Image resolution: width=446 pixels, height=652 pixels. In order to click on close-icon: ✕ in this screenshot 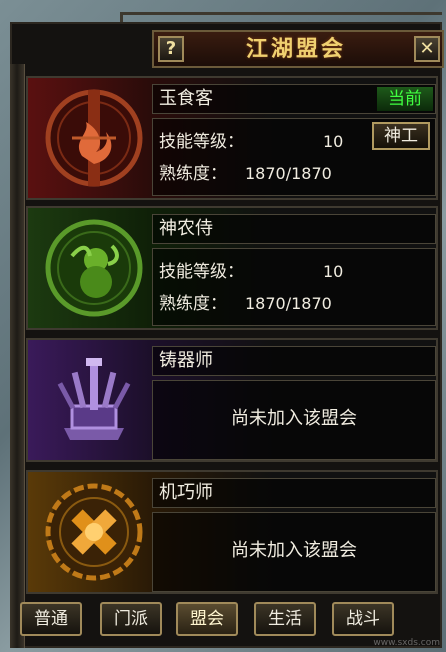, I will do `click(427, 48)`.